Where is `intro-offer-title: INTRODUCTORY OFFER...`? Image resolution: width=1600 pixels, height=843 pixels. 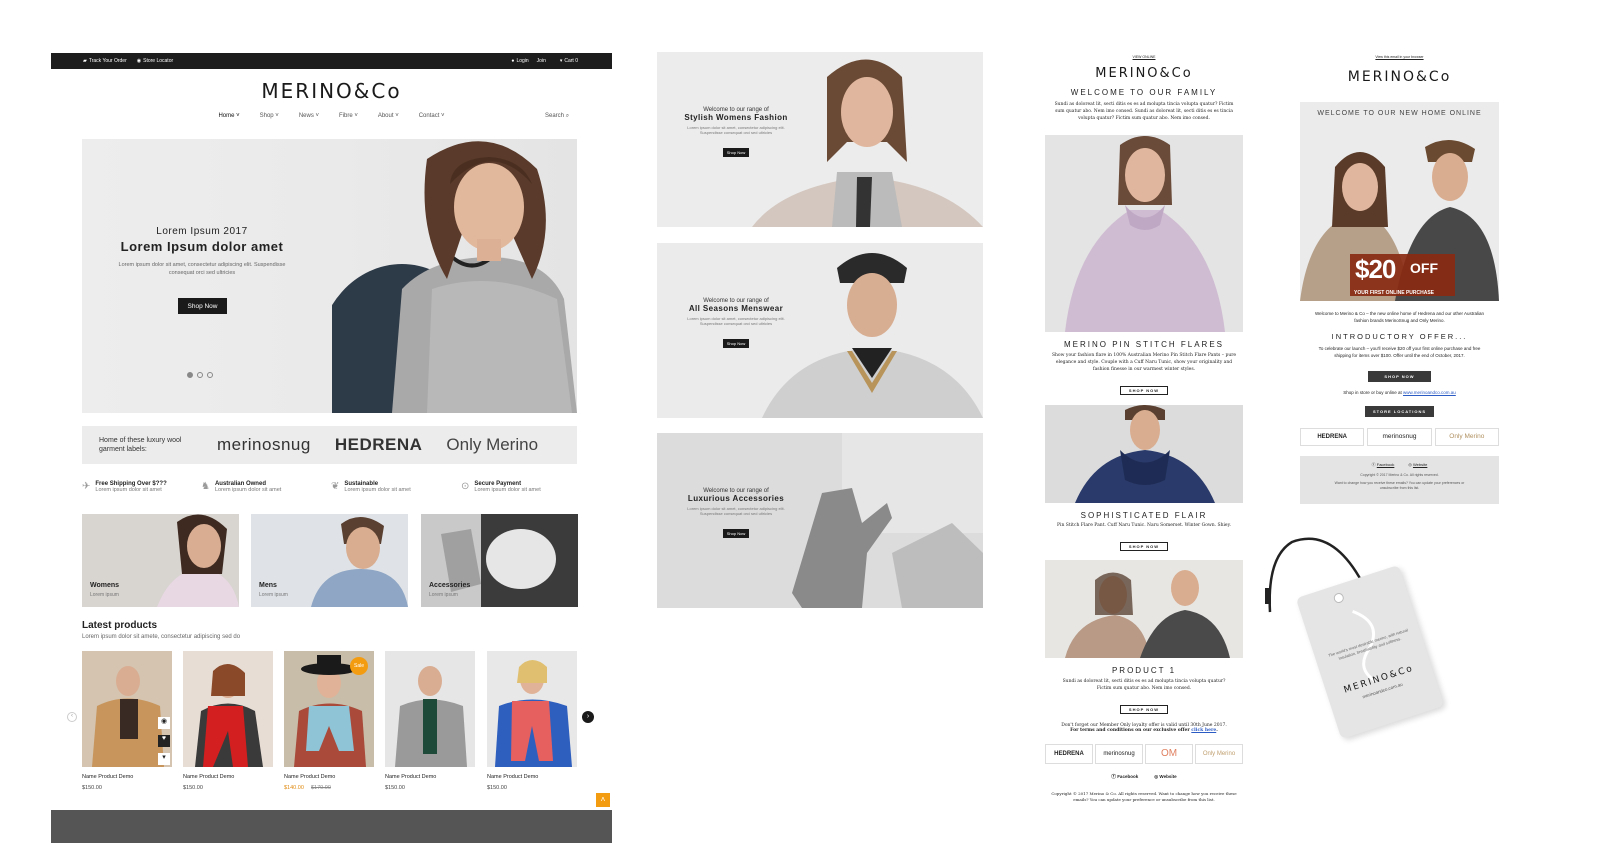 intro-offer-title: INTRODUCTORY OFFER... is located at coordinates (1399, 336).